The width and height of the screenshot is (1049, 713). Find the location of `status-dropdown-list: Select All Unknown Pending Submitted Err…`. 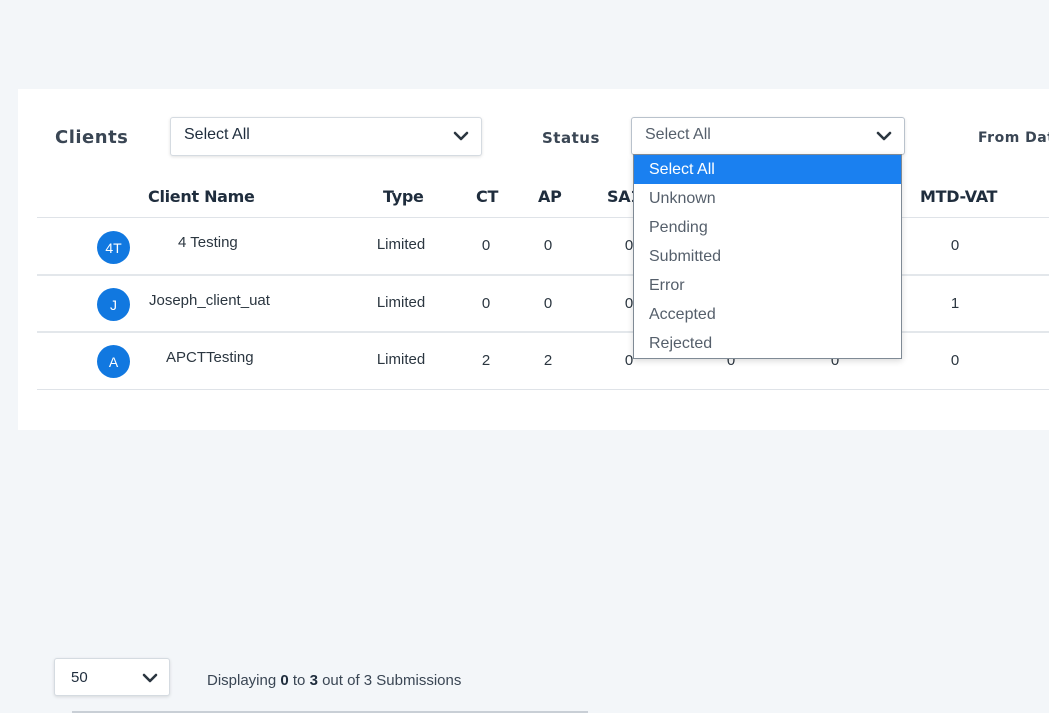

status-dropdown-list: Select All Unknown Pending Submitted Err… is located at coordinates (767, 256).